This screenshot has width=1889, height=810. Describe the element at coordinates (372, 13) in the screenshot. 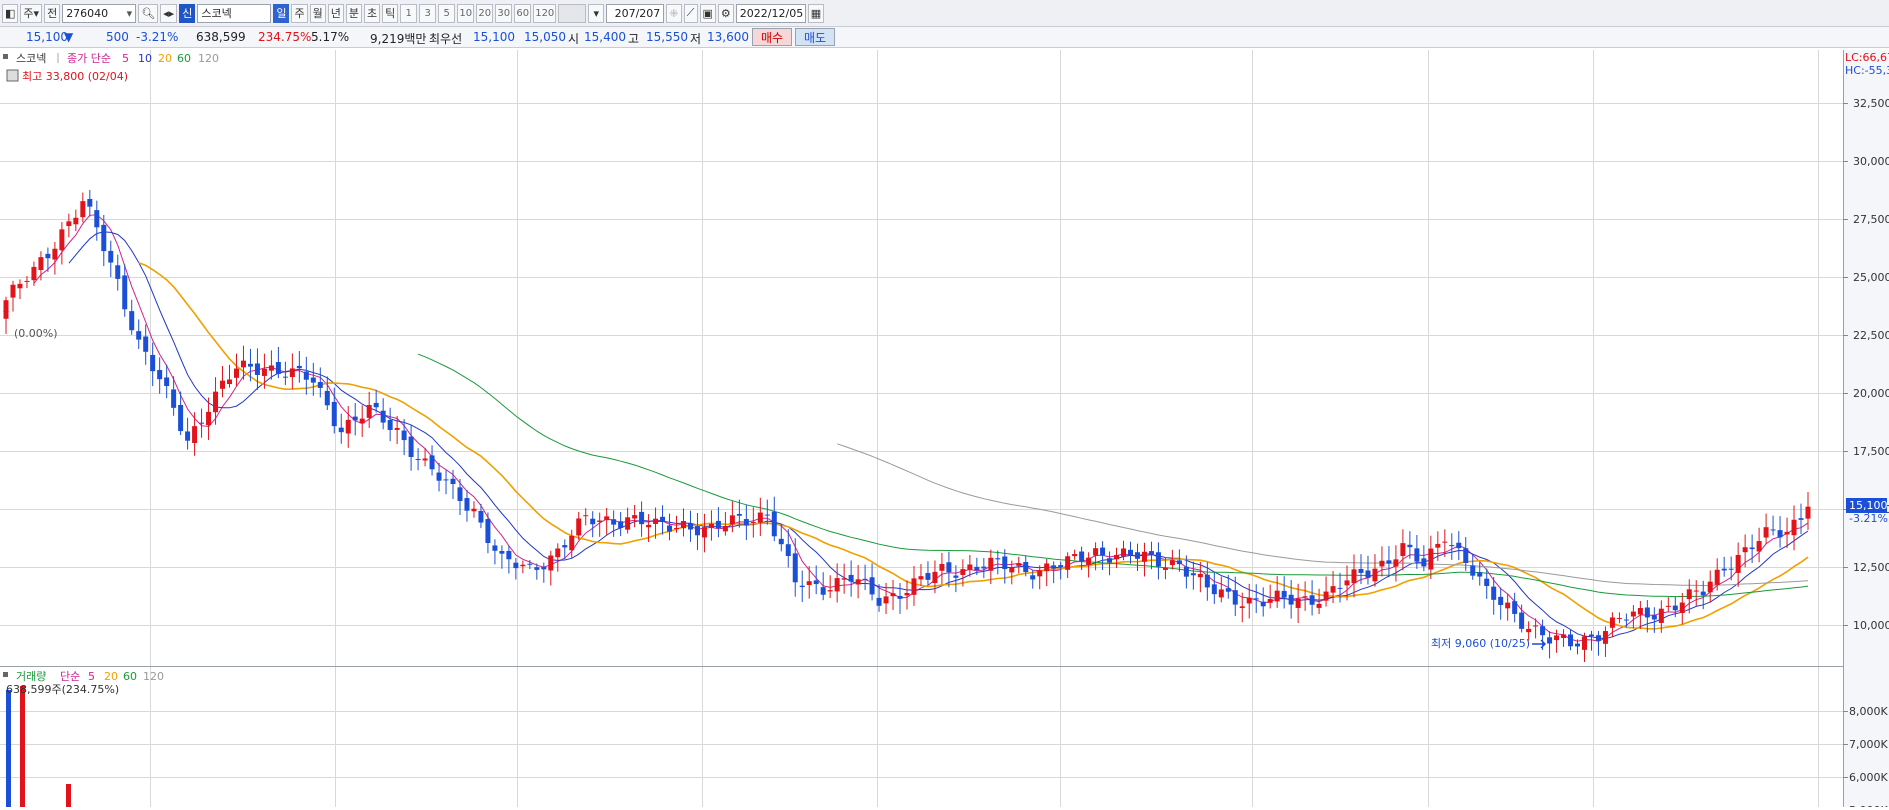

I see `period-second: 초` at that location.